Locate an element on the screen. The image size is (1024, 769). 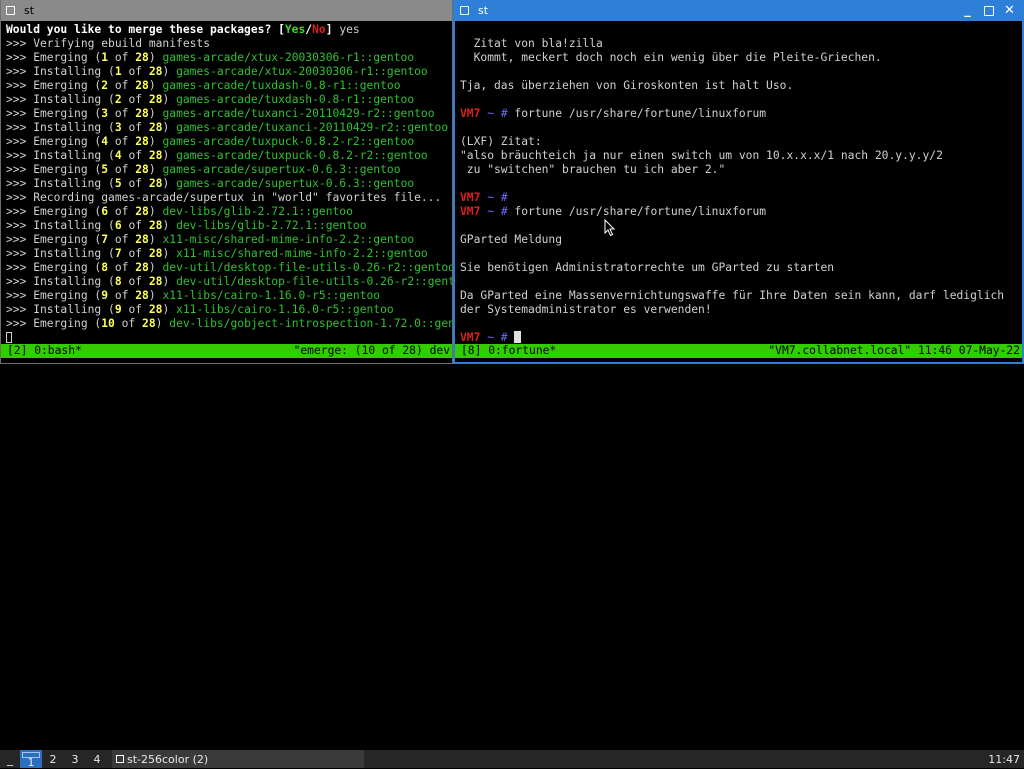
terminal-text: x11-misc/shared-mime-info-2.2::gentoo is located at coordinates (288, 239).